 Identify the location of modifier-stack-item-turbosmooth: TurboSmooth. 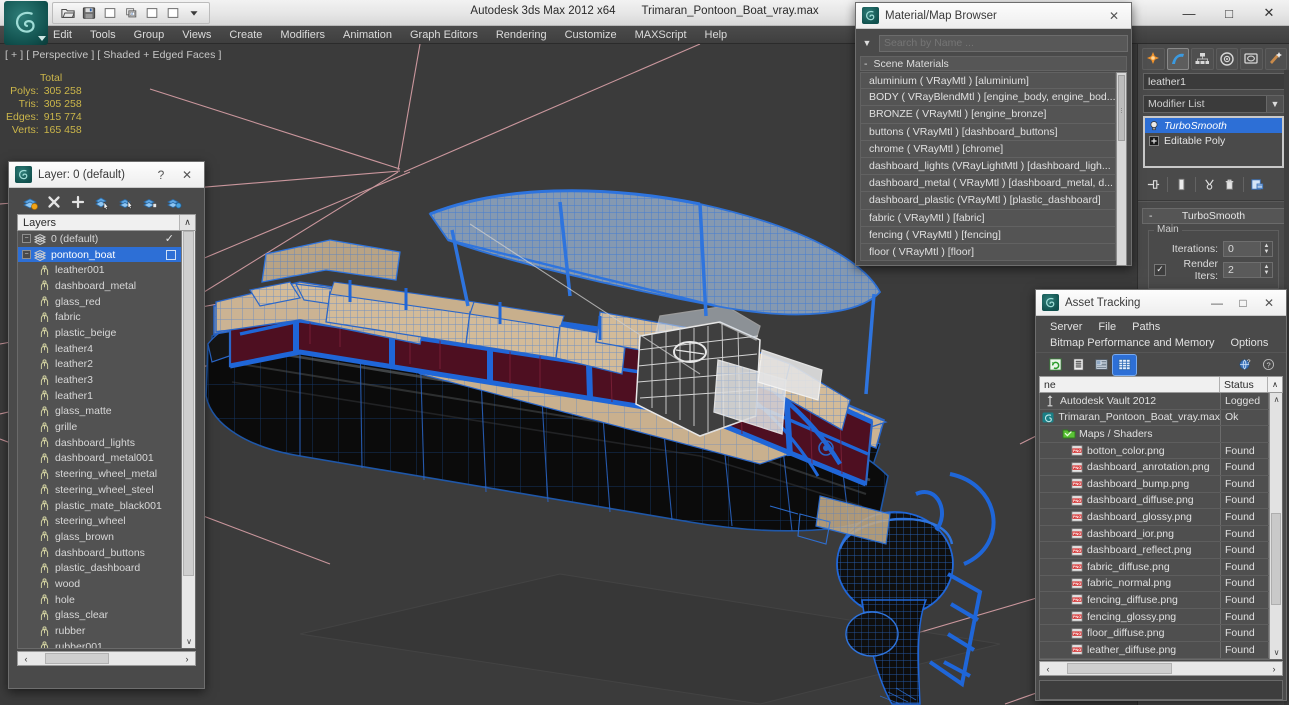
(1213, 125).